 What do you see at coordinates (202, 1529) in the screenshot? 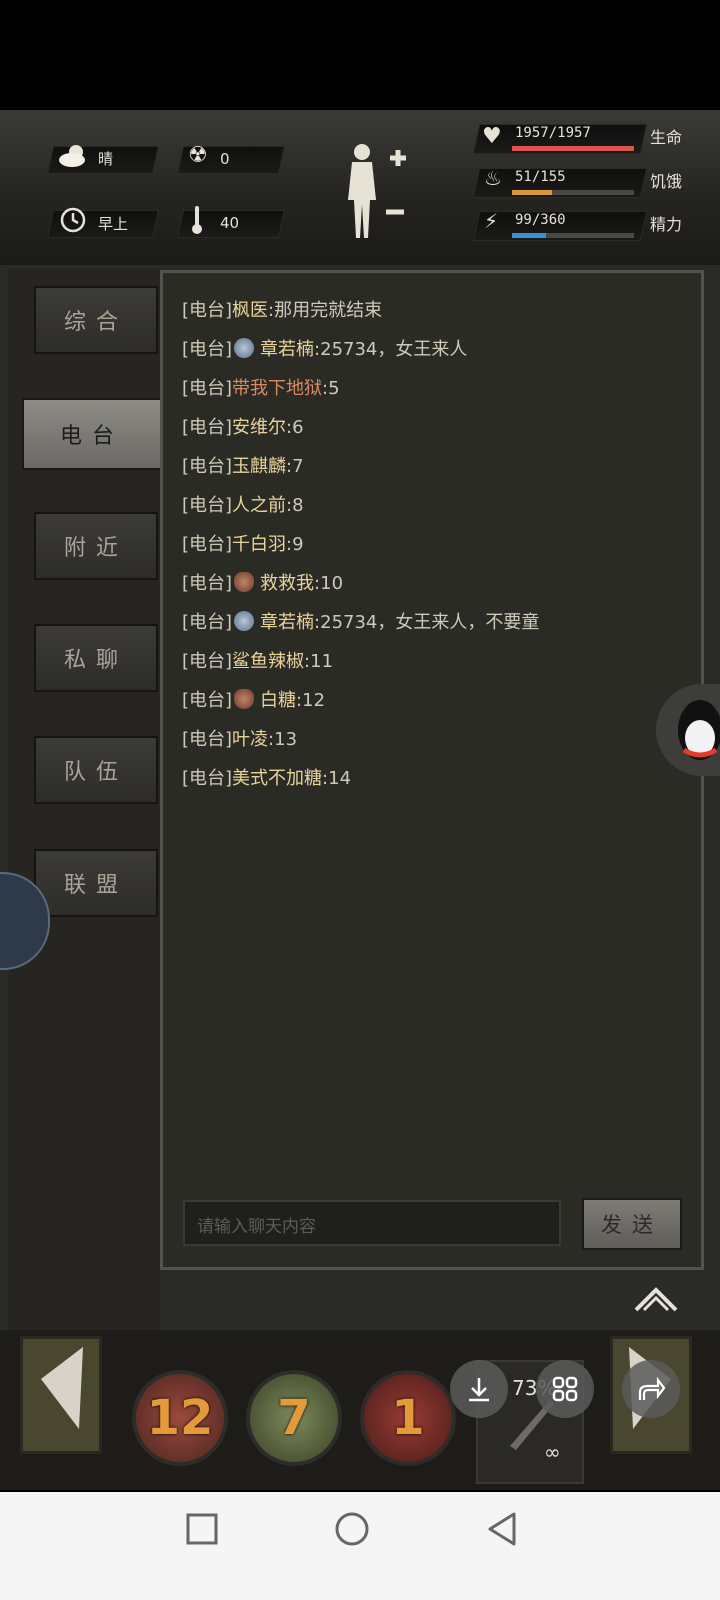
I see `recents-icon` at bounding box center [202, 1529].